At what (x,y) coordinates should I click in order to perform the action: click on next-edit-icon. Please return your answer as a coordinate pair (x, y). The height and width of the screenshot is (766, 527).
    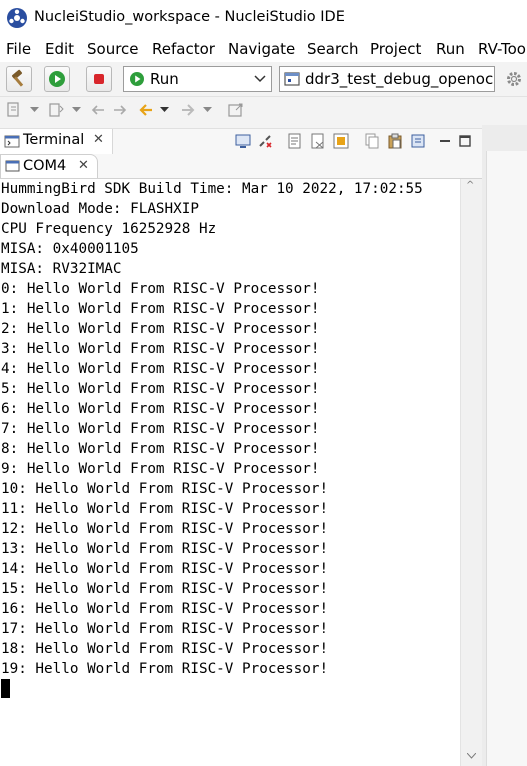
    Looking at the image, I should click on (120, 110).